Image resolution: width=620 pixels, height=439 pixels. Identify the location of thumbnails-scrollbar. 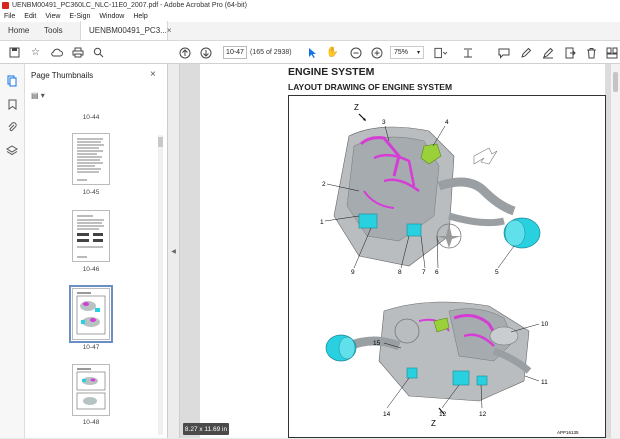
(160, 285).